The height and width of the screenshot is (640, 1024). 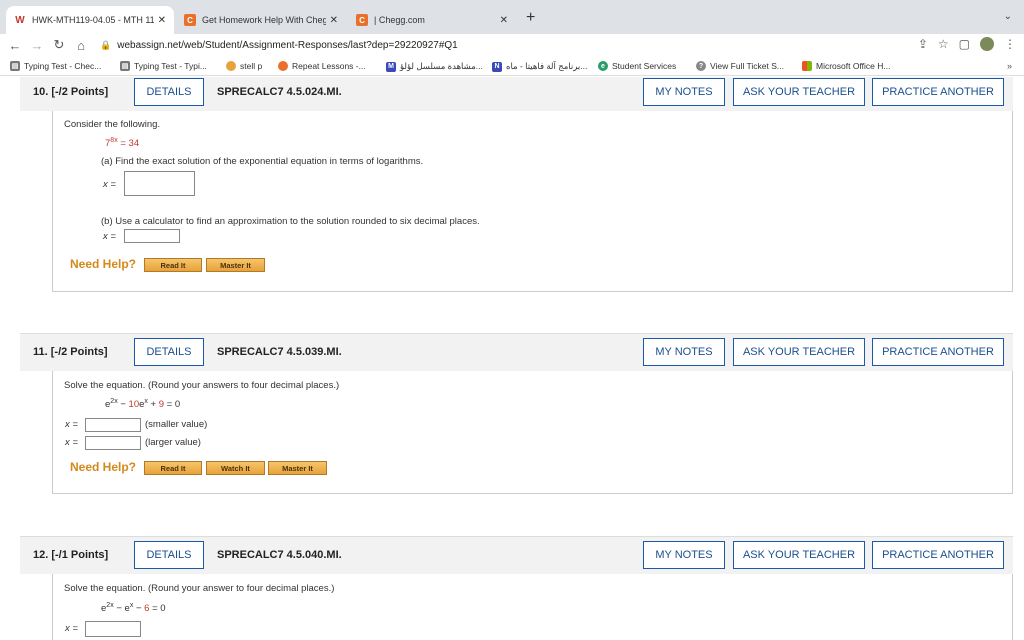 What do you see at coordinates (987, 44) in the screenshot?
I see `avatar` at bounding box center [987, 44].